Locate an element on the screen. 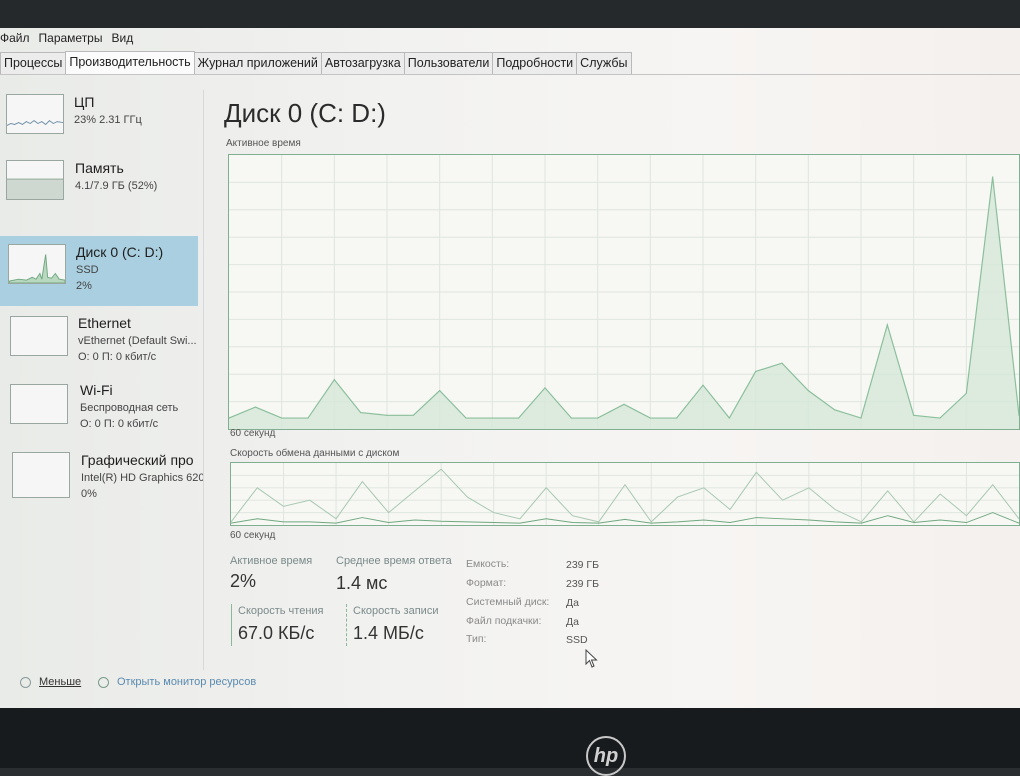 The image size is (1020, 776). tab-services: Службы is located at coordinates (604, 63).